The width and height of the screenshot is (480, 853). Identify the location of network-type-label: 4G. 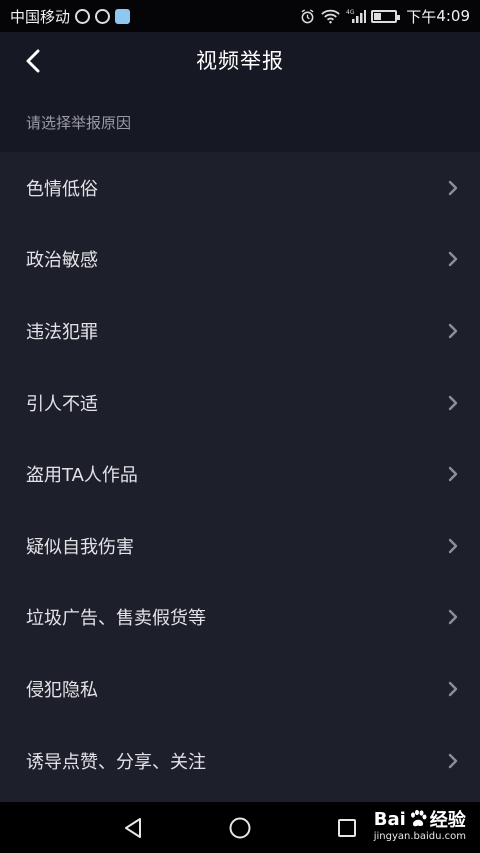
(350, 12).